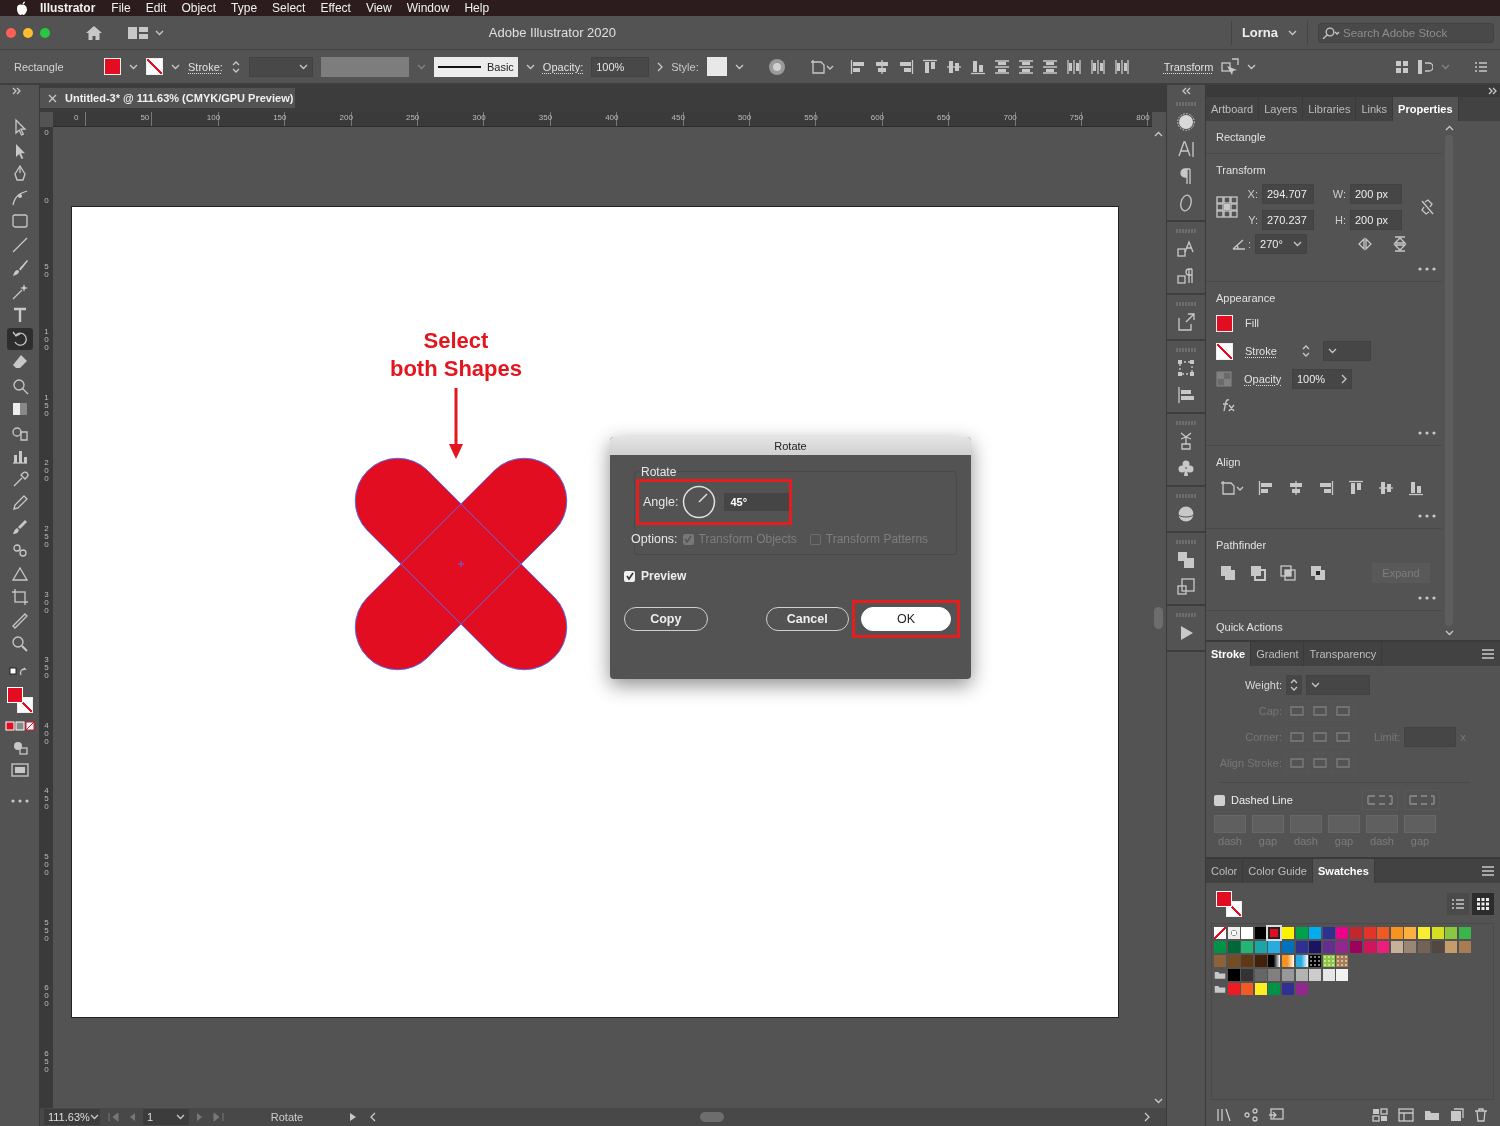 The width and height of the screenshot is (1500, 1126). What do you see at coordinates (685, 66) in the screenshot?
I see `style-label: Style:` at bounding box center [685, 66].